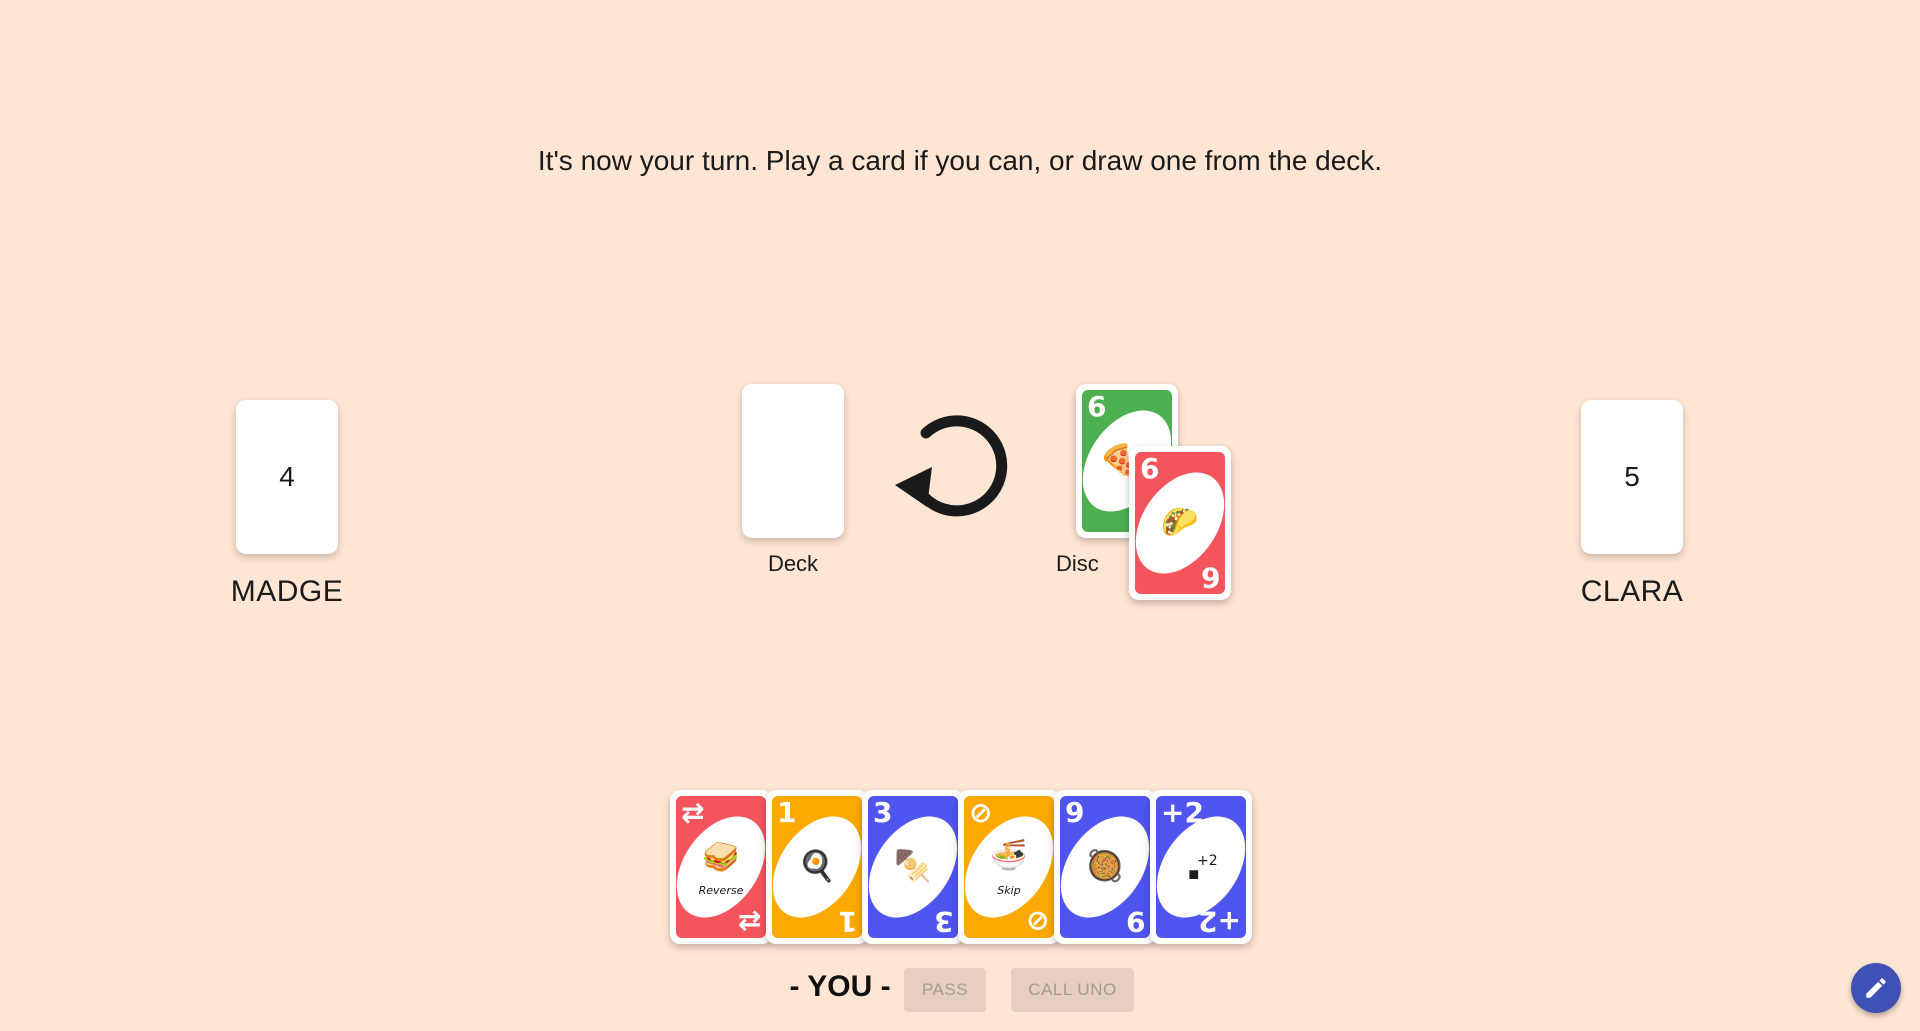 The image size is (1920, 1031). I want to click on opponent-madge-card-count: 4, so click(287, 476).